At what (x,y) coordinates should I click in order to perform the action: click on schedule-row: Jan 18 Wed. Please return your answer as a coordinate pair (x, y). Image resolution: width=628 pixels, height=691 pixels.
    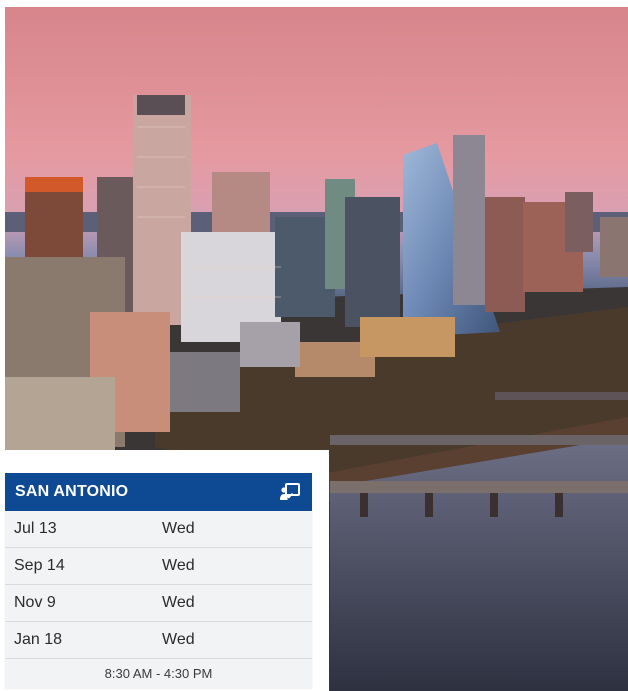
    Looking at the image, I should click on (158, 640).